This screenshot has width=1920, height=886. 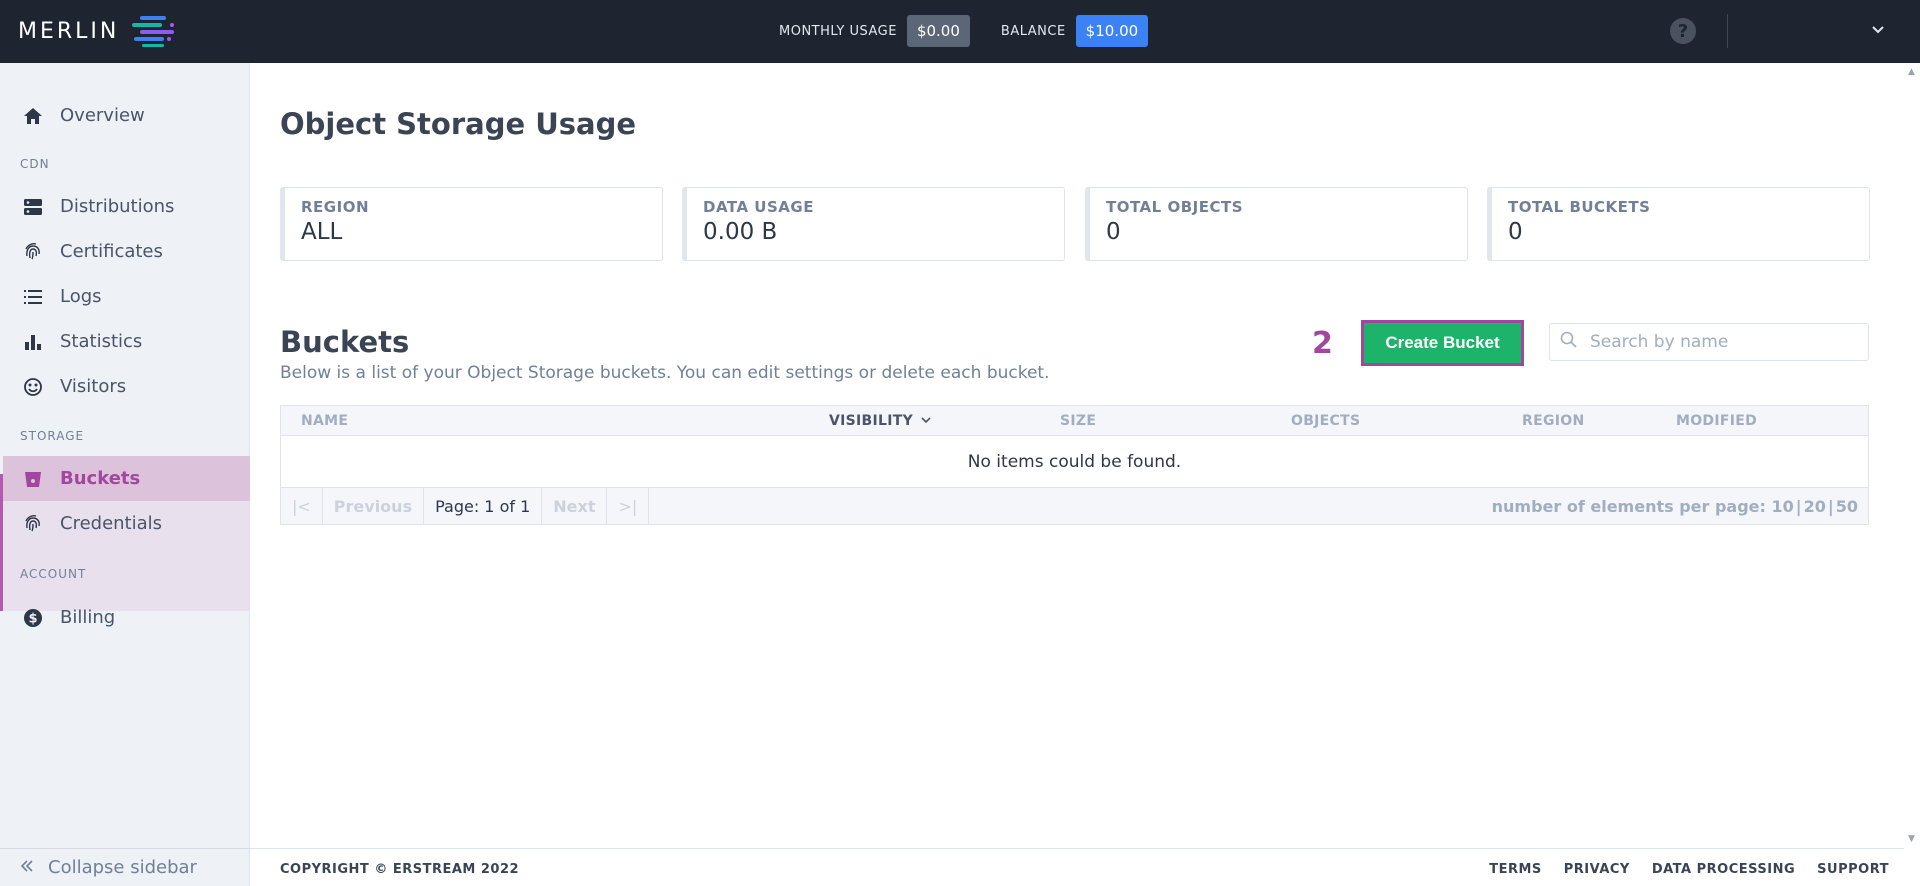 What do you see at coordinates (1442, 343) in the screenshot?
I see `create-bucket-button: Create Bucket` at bounding box center [1442, 343].